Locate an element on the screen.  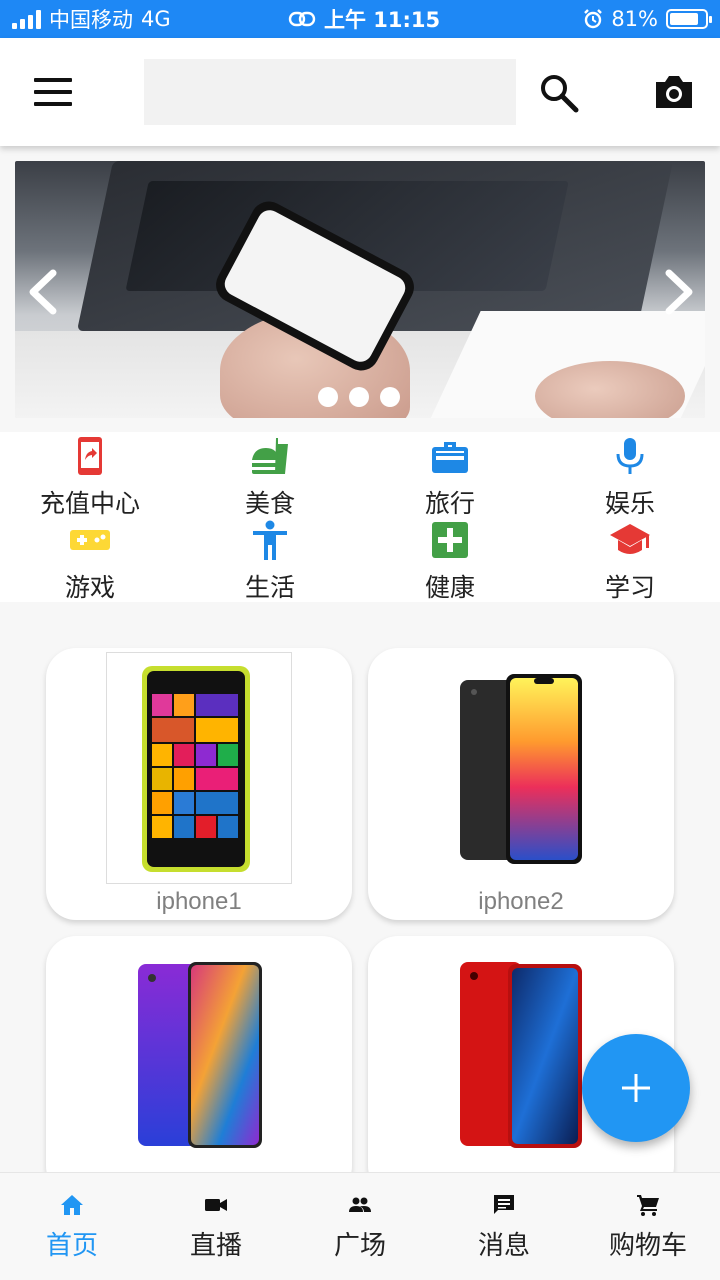
nav-label: 消息 is located at coordinates (503, 1246).